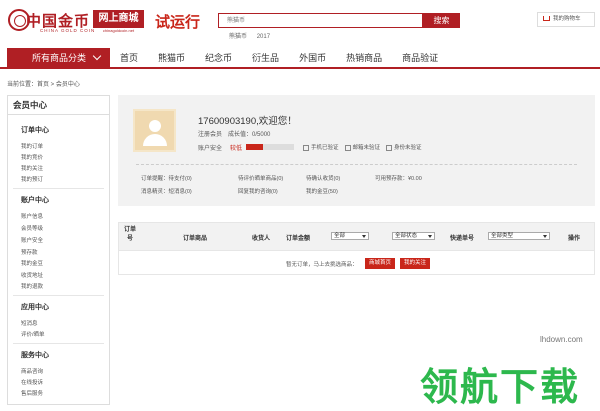  Describe the element at coordinates (321, 147) in the screenshot. I see `phone-verified-link: 手机已验证` at that location.